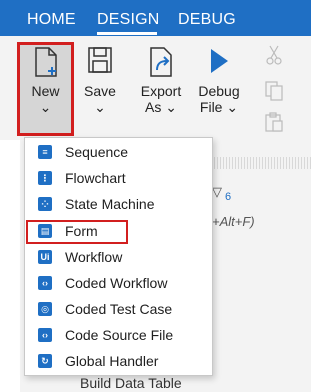 This screenshot has width=320, height=392. What do you see at coordinates (45, 361) in the screenshot?
I see `global-handler-icon: ↻` at bounding box center [45, 361].